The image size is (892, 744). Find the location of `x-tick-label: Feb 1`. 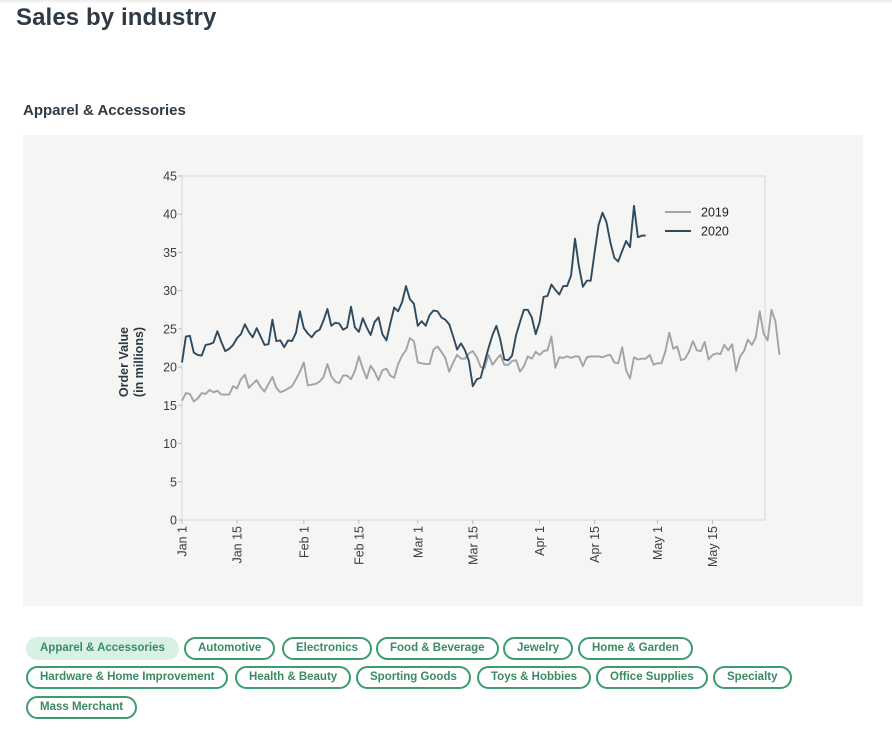

x-tick-label: Feb 1 is located at coordinates (304, 542).